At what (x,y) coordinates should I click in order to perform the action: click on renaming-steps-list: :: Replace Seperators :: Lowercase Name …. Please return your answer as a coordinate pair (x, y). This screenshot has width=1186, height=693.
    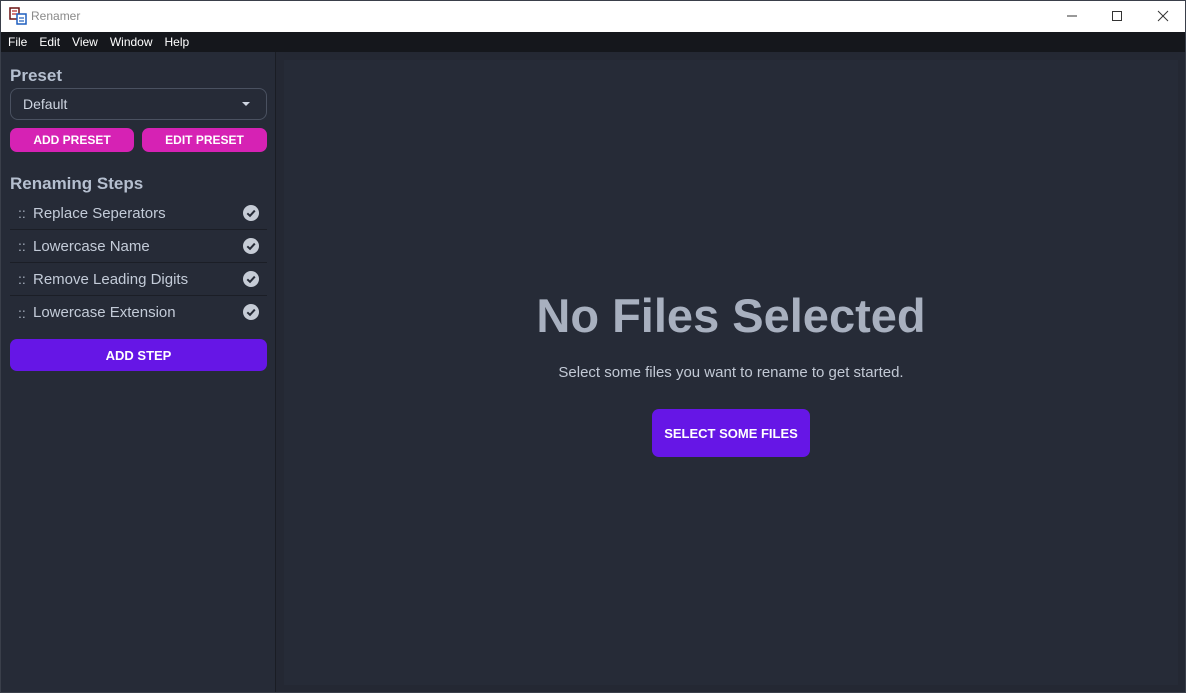
    Looking at the image, I should click on (138, 263).